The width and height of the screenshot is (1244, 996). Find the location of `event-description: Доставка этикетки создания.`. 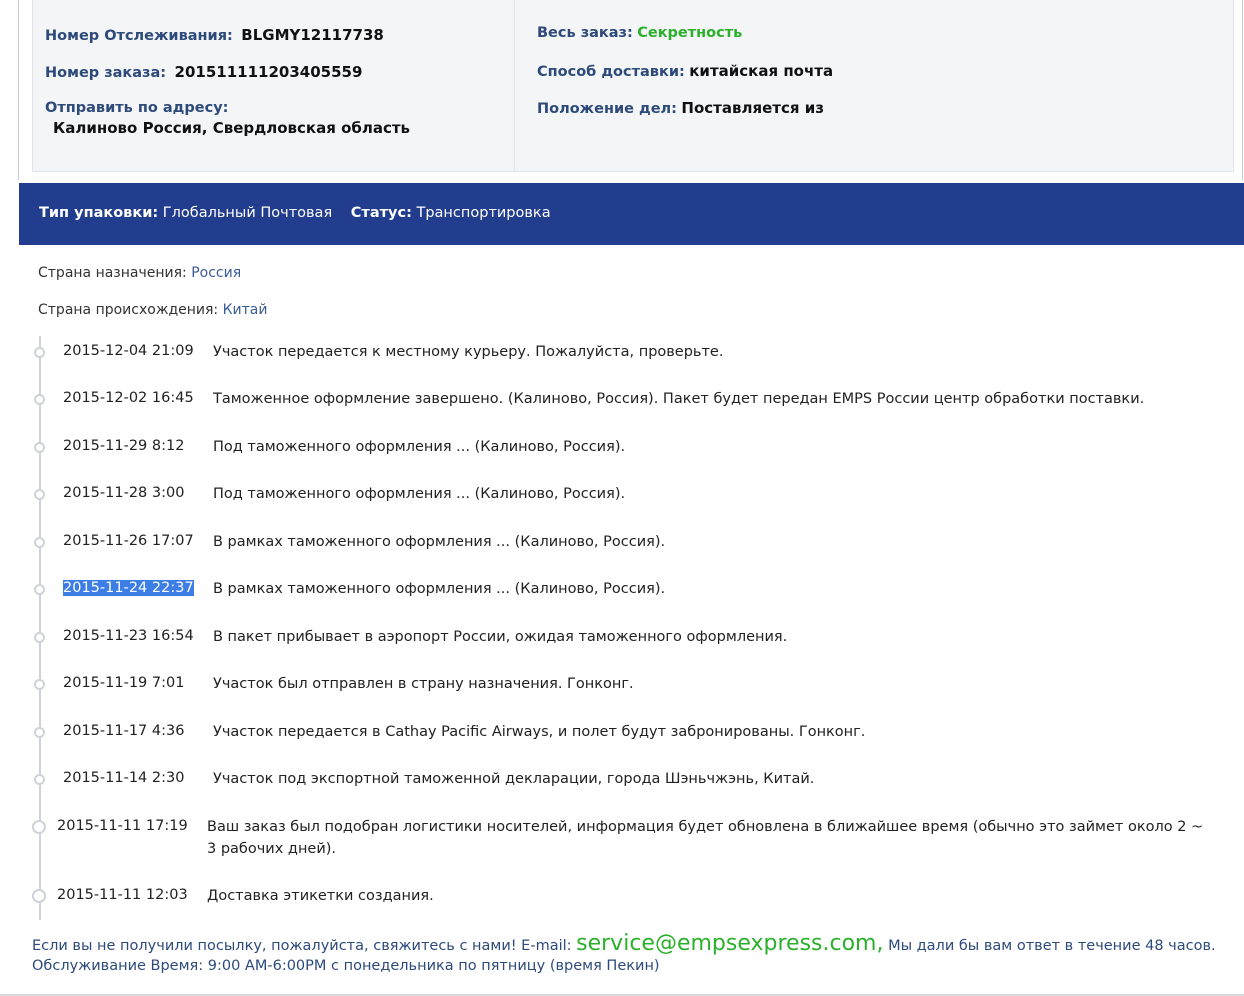

event-description: Доставка этикетки создания. is located at coordinates (320, 896).